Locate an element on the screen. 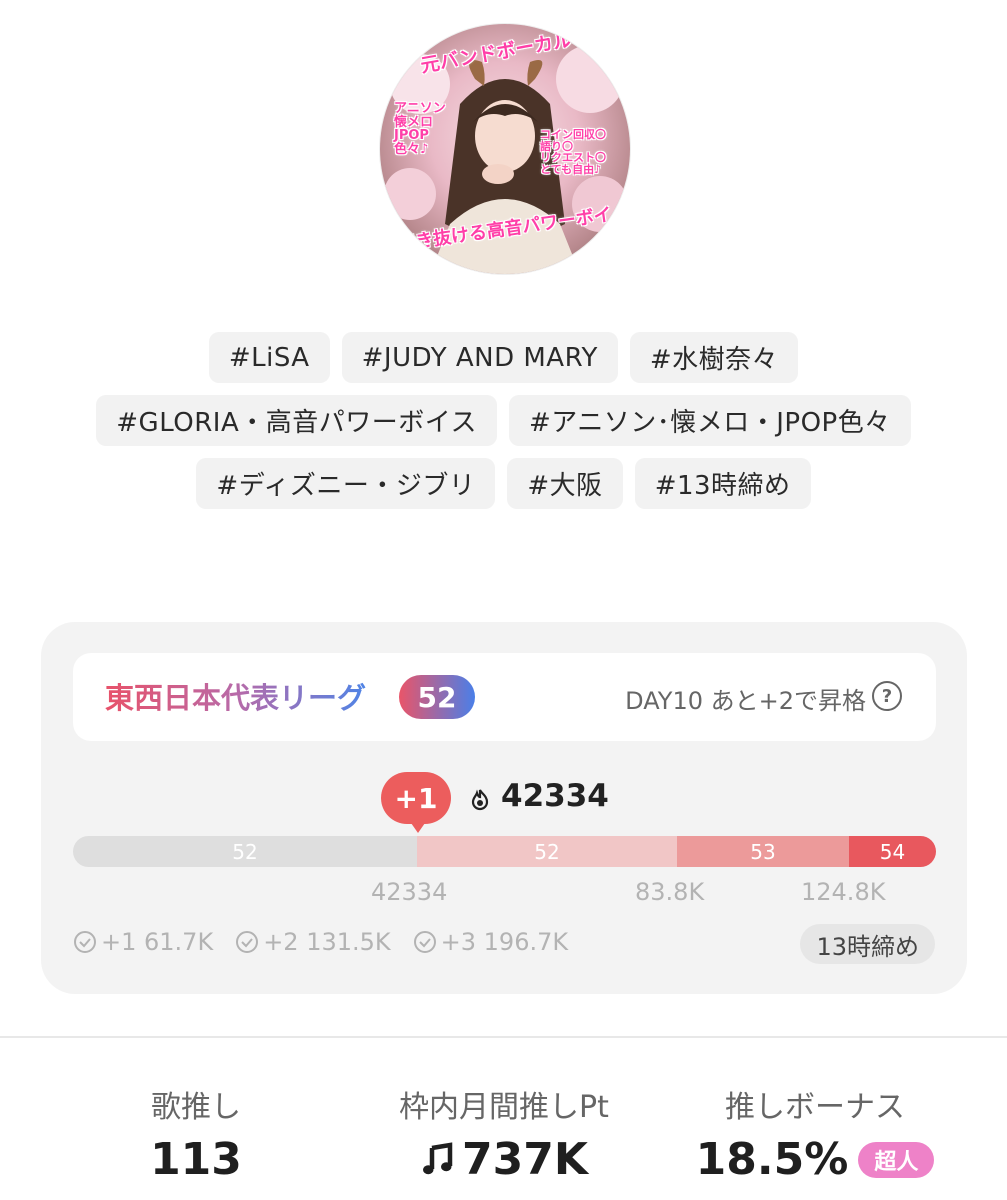 The height and width of the screenshot is (1200, 1007). avatar-caption-right-line: コイン回収〇 is located at coordinates (573, 134).